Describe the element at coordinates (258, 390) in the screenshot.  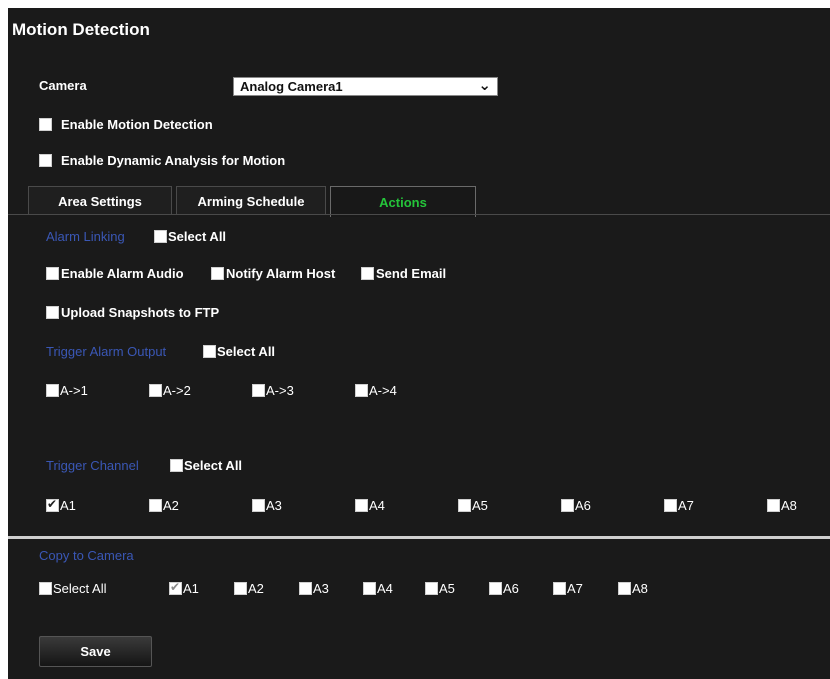
I see `alarm-output-3-checkbox` at that location.